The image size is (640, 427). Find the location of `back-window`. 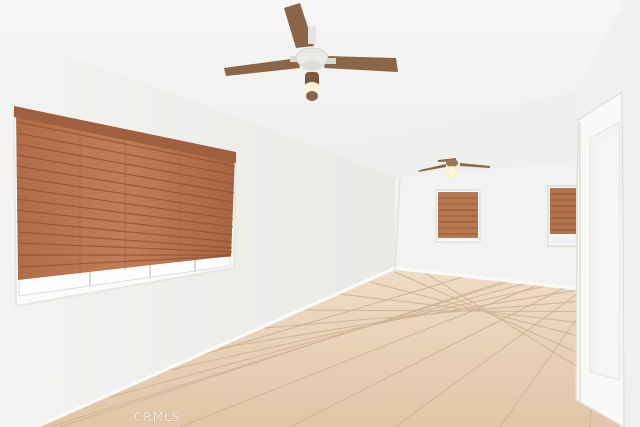

back-window is located at coordinates (458, 216).